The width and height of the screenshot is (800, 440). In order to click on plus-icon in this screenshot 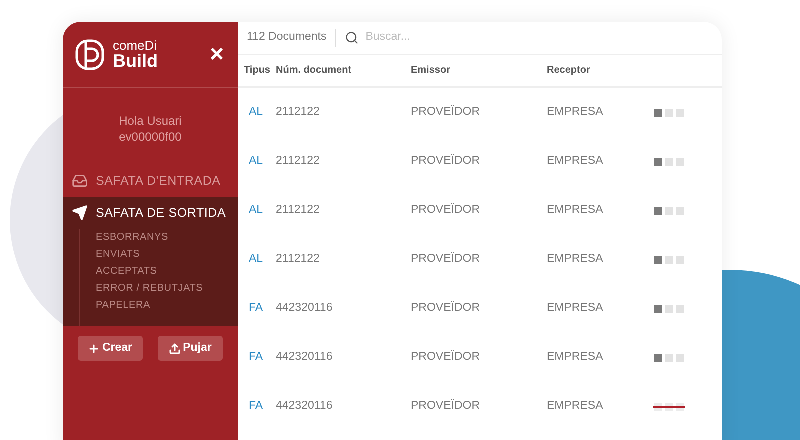, I will do `click(94, 348)`.